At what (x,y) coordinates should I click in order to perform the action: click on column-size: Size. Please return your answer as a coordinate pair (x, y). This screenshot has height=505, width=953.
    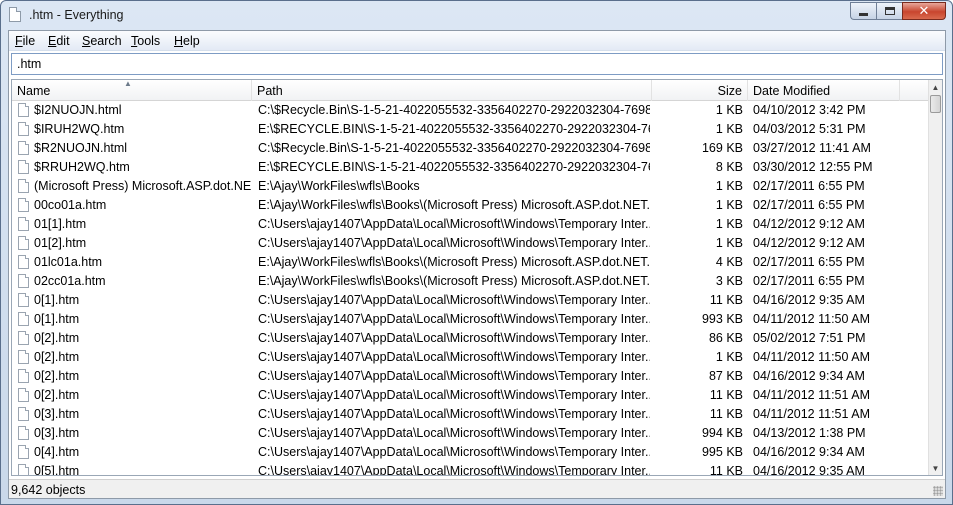
    Looking at the image, I should click on (700, 90).